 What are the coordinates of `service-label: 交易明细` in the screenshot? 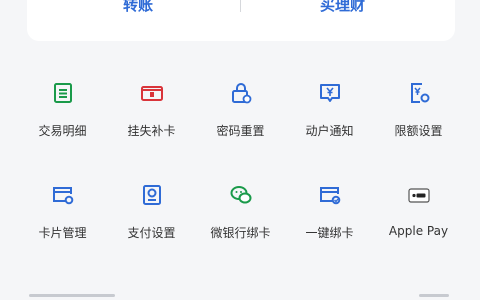 It's located at (62, 131).